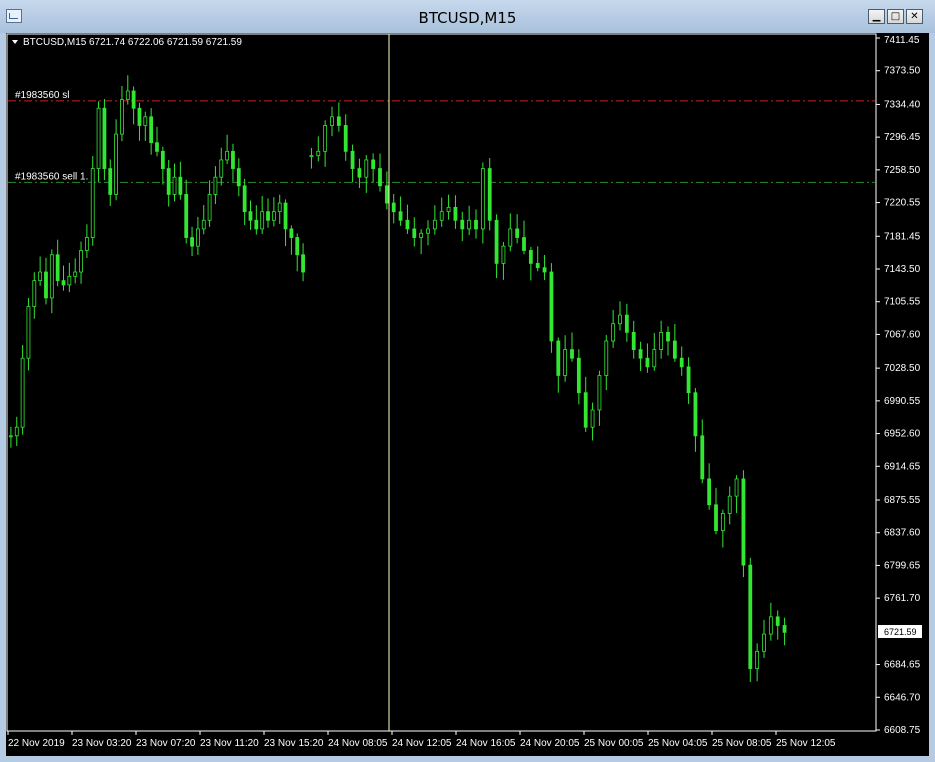 This screenshot has width=935, height=762. What do you see at coordinates (876, 16) in the screenshot?
I see `minimize-button: ▁` at bounding box center [876, 16].